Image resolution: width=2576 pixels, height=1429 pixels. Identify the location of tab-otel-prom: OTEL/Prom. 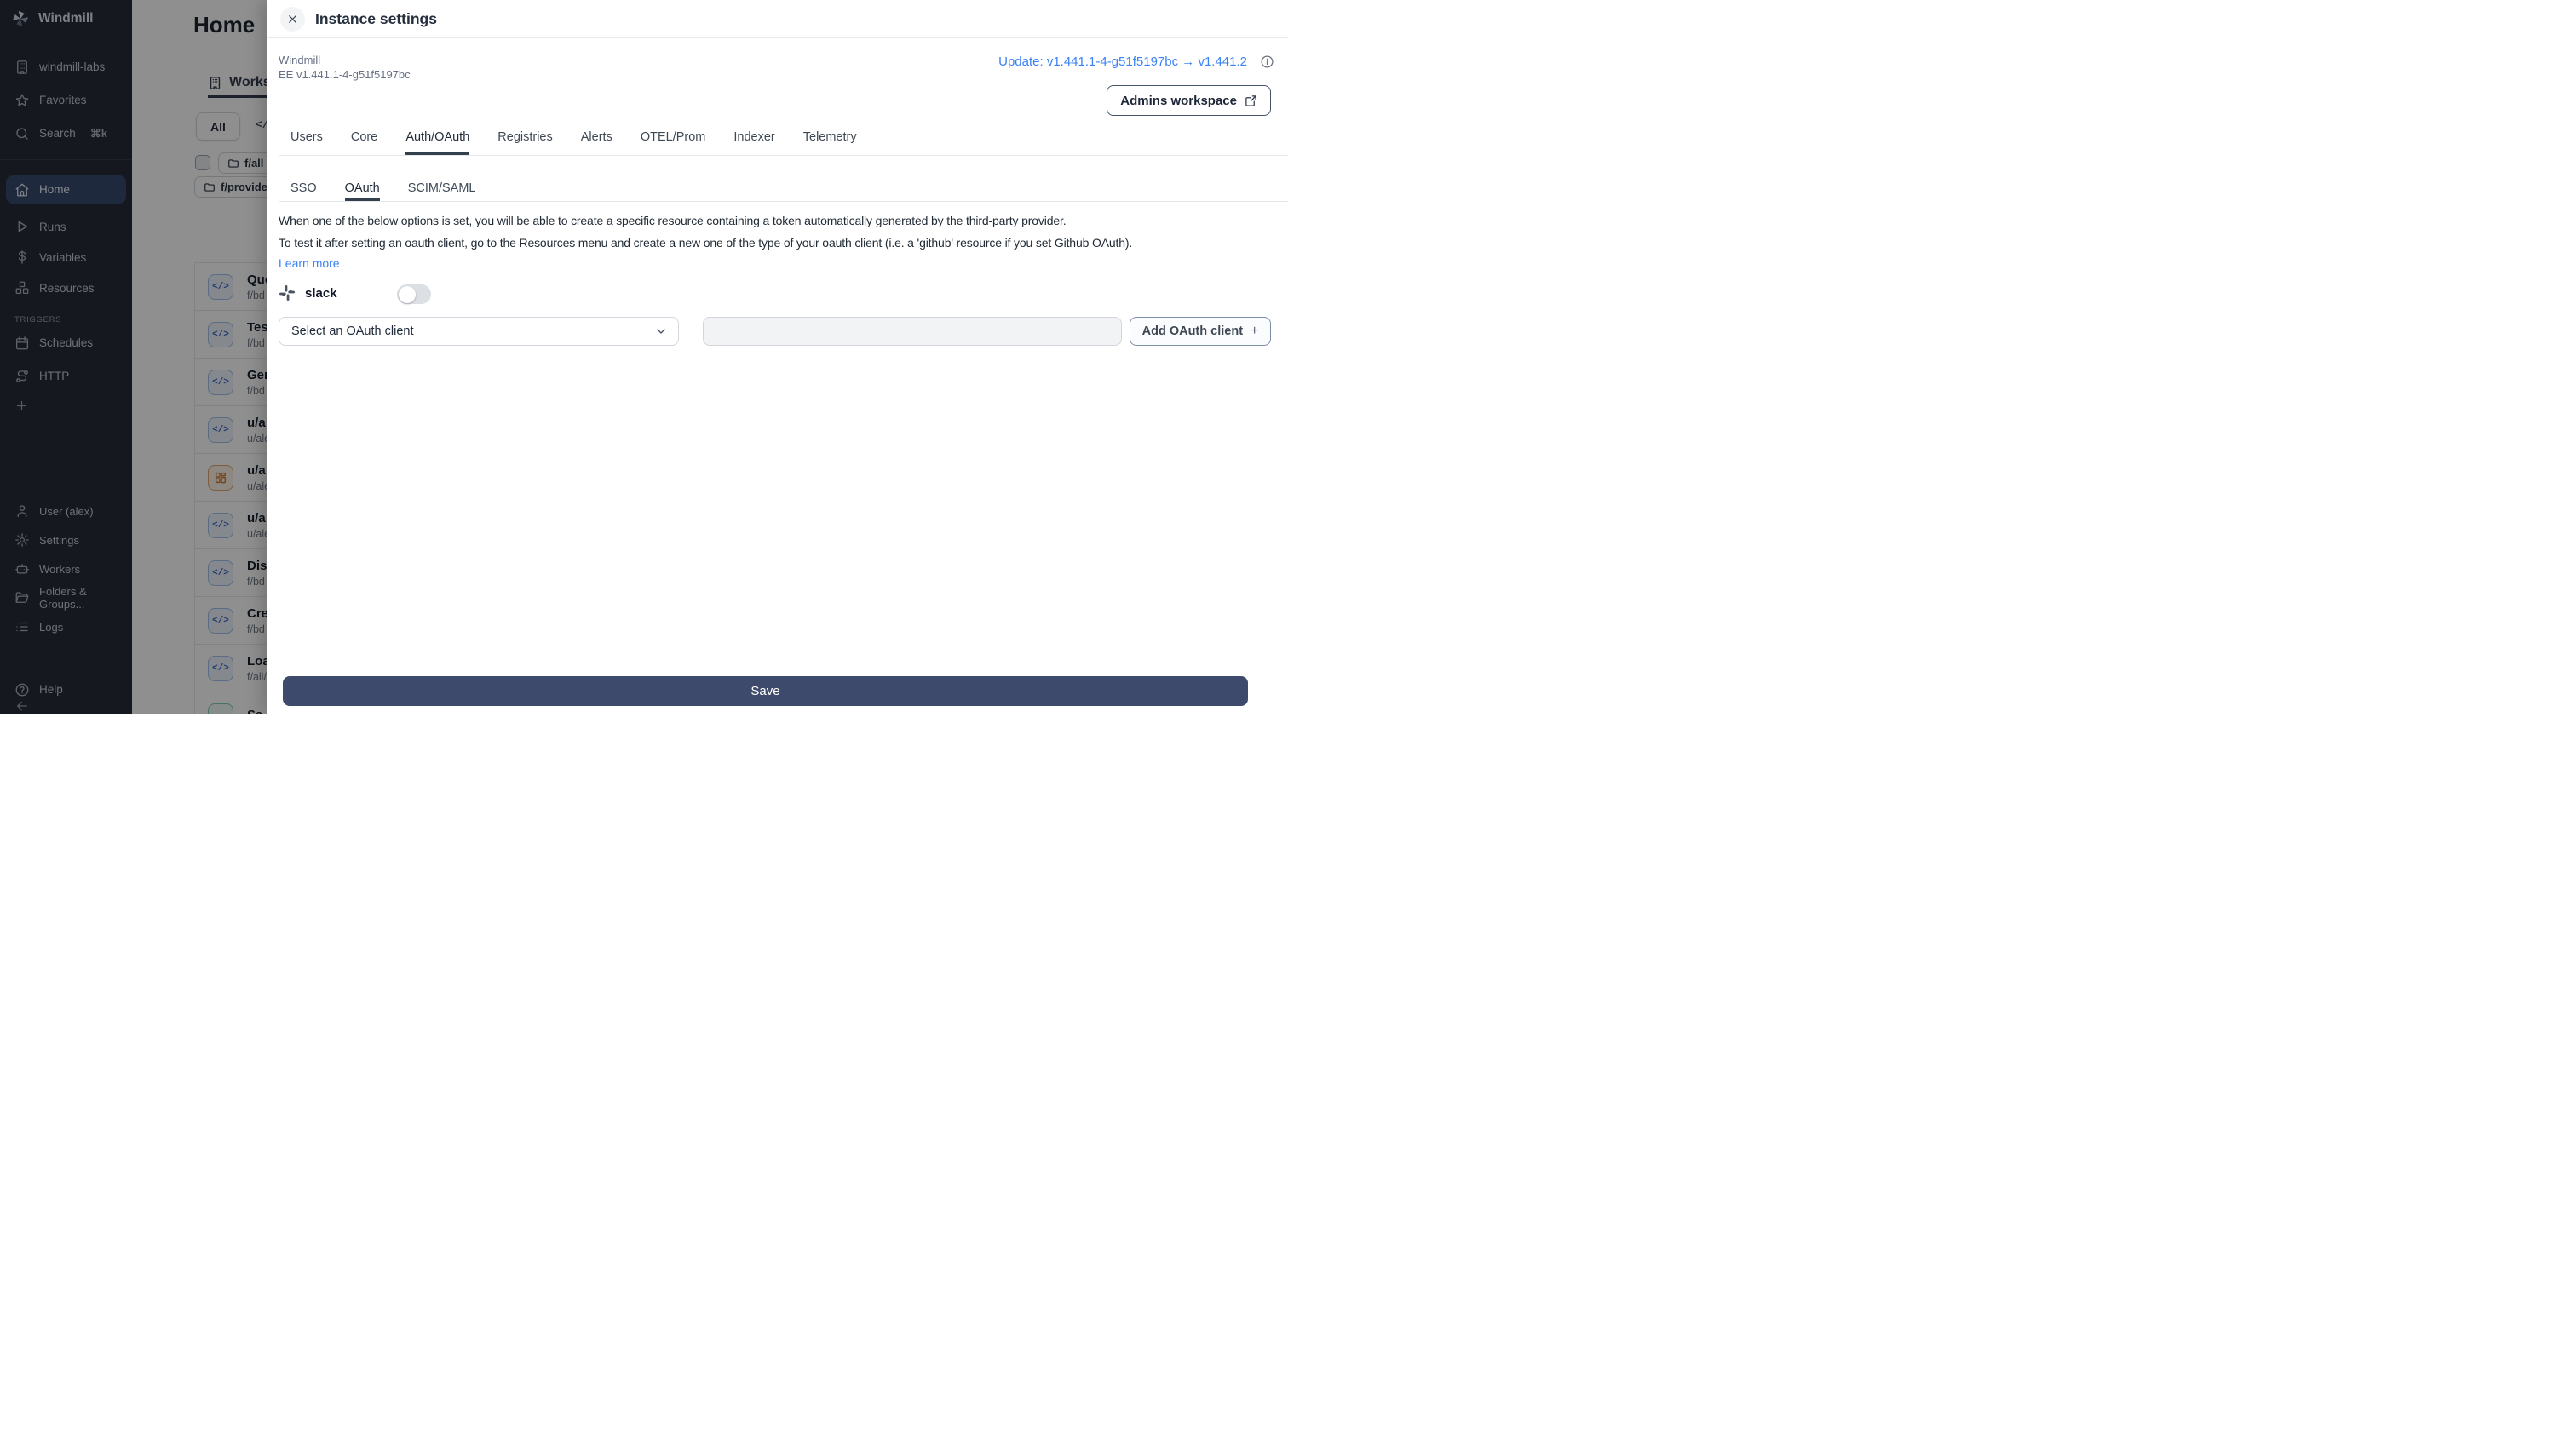
(673, 139).